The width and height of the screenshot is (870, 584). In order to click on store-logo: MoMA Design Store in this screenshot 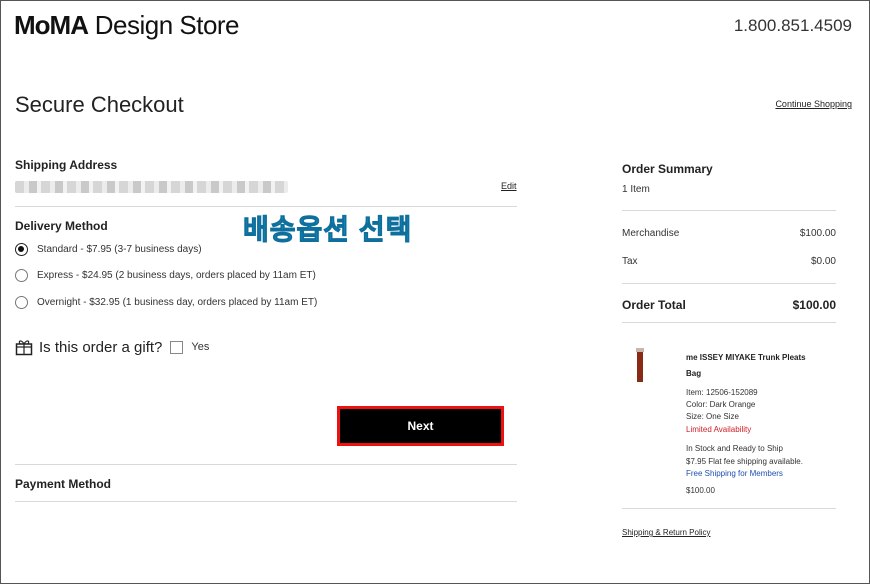, I will do `click(127, 25)`.